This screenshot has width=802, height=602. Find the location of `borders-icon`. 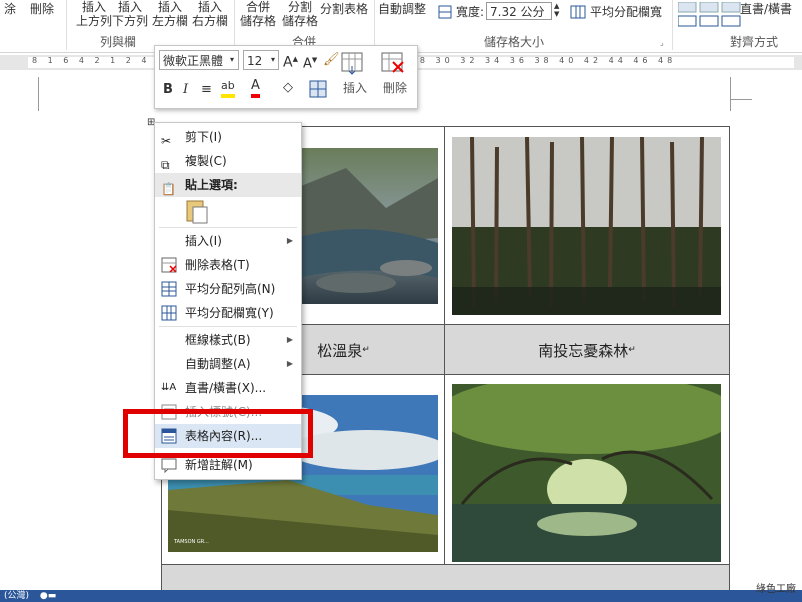

borders-icon is located at coordinates (318, 91).